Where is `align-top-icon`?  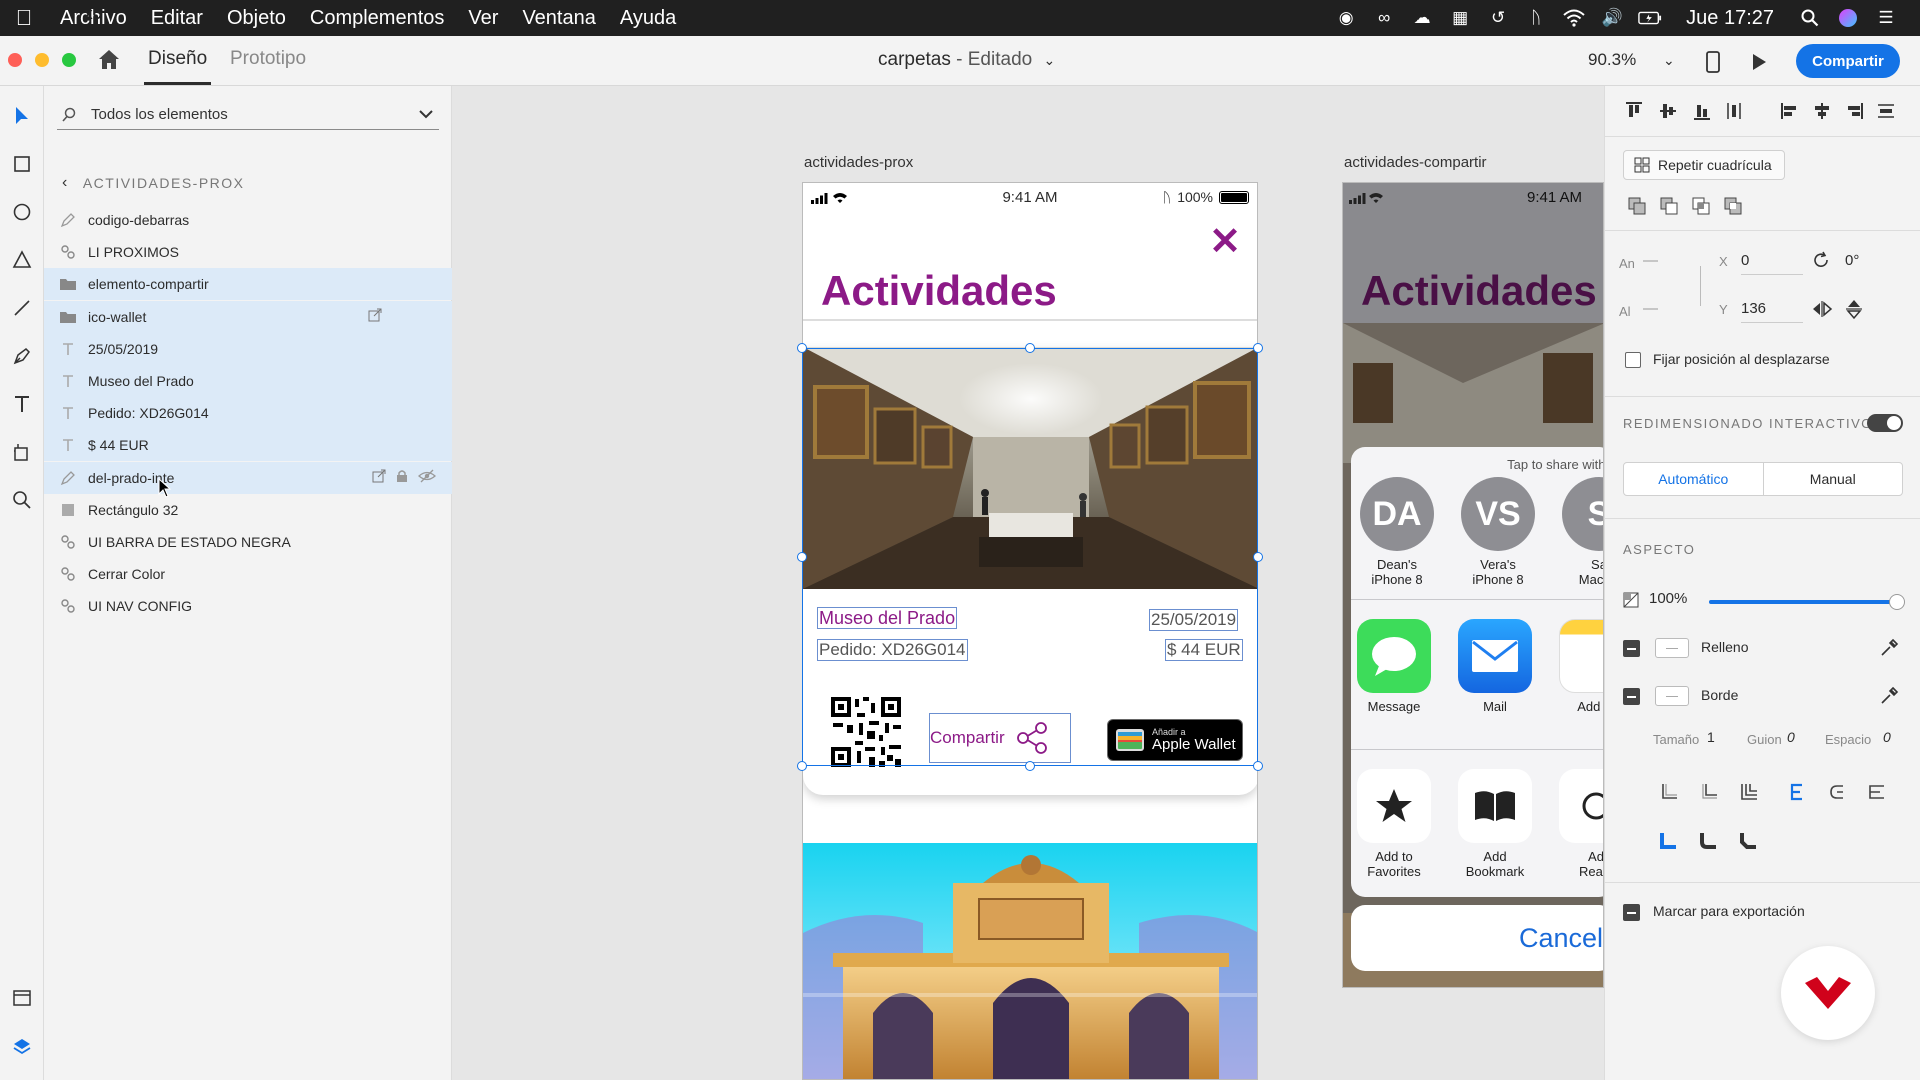 align-top-icon is located at coordinates (1634, 111).